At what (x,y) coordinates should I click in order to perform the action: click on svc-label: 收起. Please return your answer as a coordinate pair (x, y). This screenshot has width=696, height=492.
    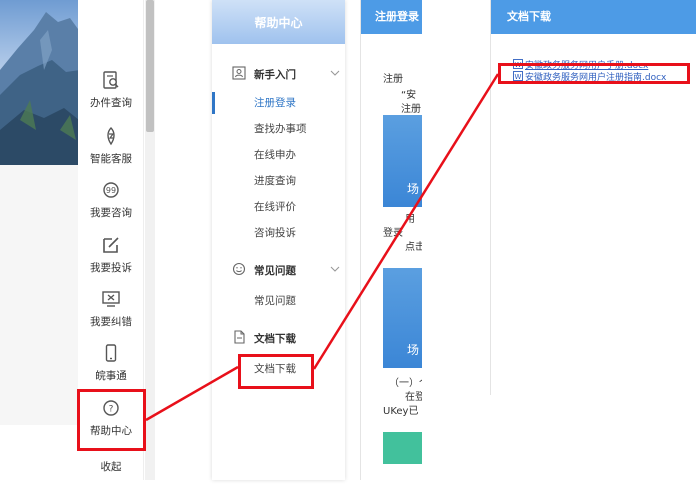
    Looking at the image, I should click on (111, 466).